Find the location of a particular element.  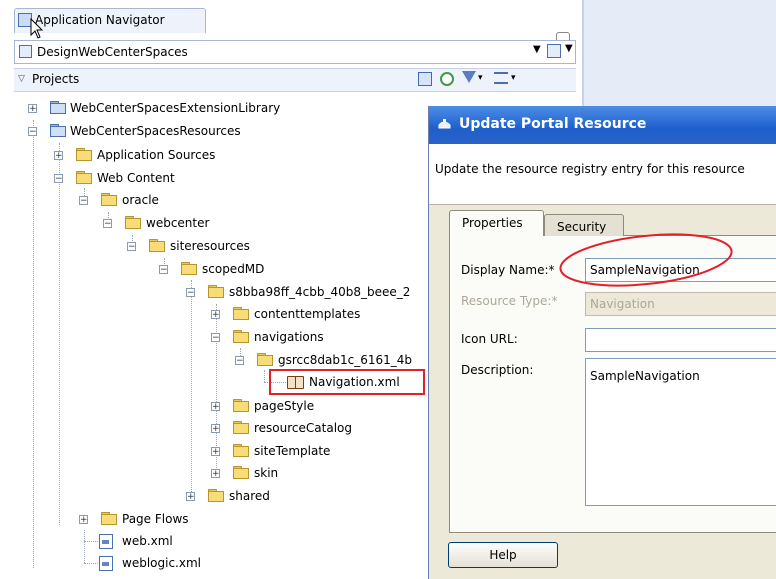

tab-properties: Properties is located at coordinates (496, 223).